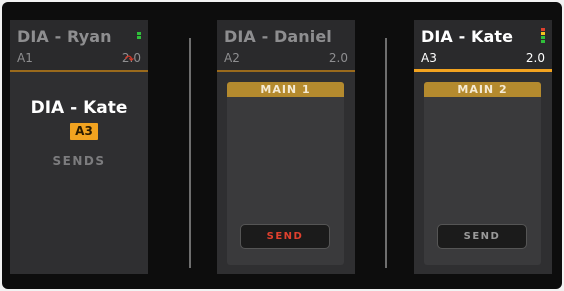 The height and width of the screenshot is (291, 564). I want to click on channel-code: A1, so click(25, 58).